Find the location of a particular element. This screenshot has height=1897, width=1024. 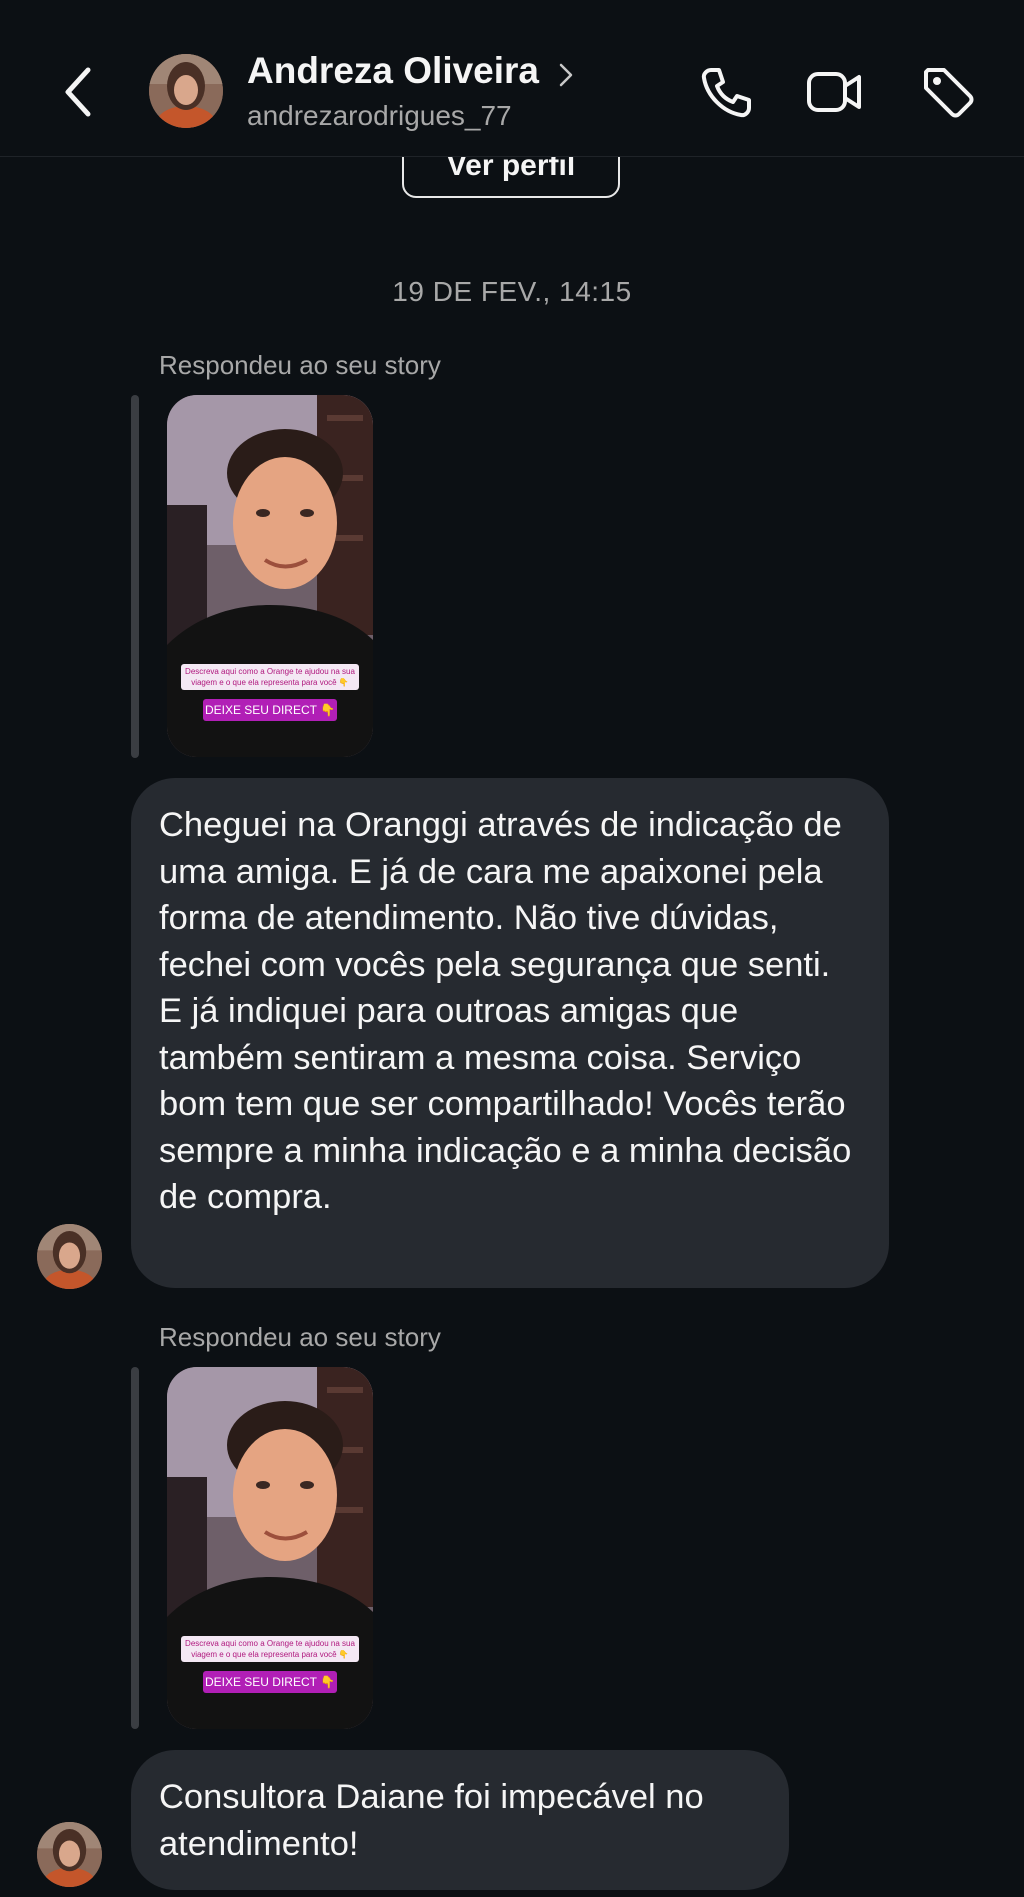

chevron-left-icon is located at coordinates (78, 92).